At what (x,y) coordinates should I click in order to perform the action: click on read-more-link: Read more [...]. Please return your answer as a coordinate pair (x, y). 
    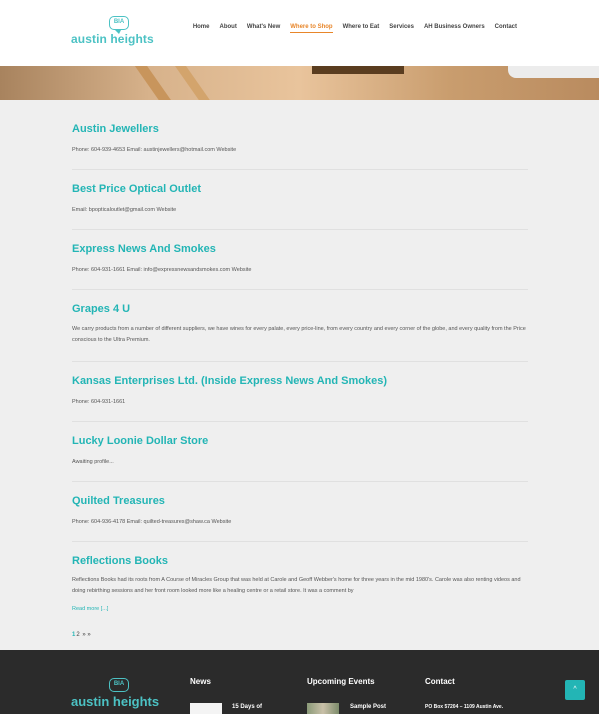
    Looking at the image, I should click on (90, 609).